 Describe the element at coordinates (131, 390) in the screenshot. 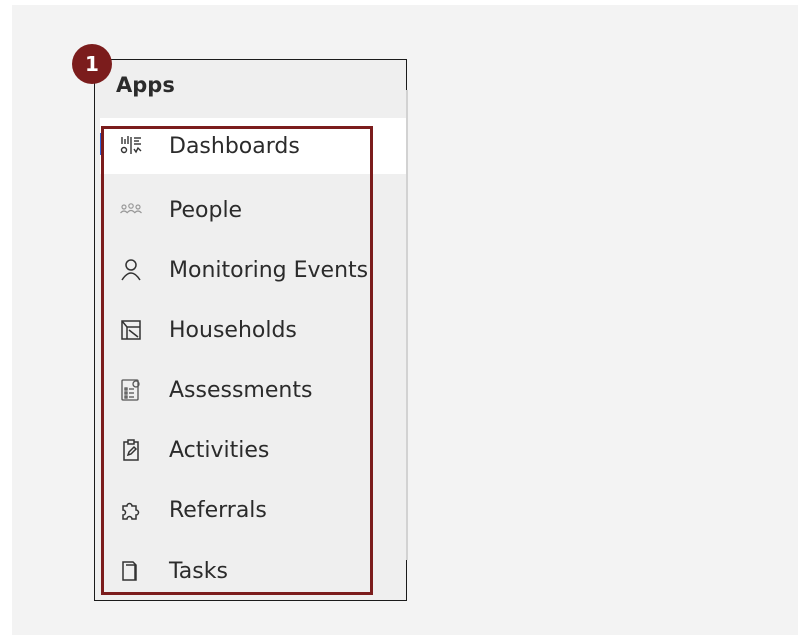

I see `assessment-icon` at that location.